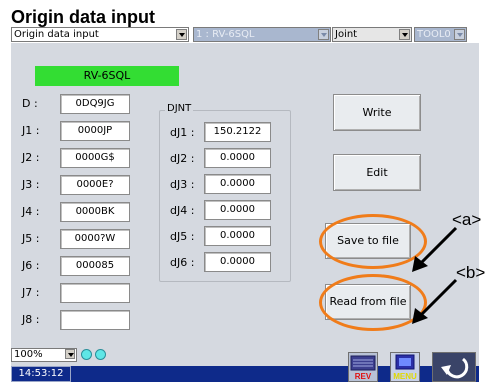  Describe the element at coordinates (182, 262) in the screenshot. I see `djnt-label-6: dJ6 :` at that location.